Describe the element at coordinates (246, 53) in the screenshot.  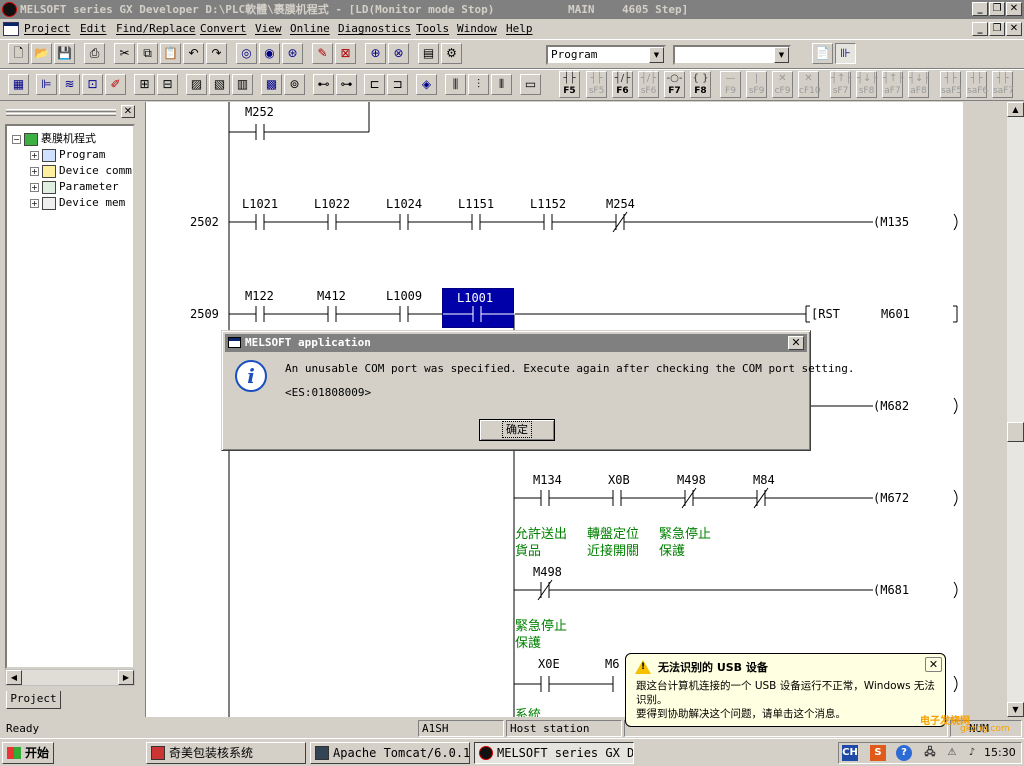
I see `find-device-icon: ◎` at that location.